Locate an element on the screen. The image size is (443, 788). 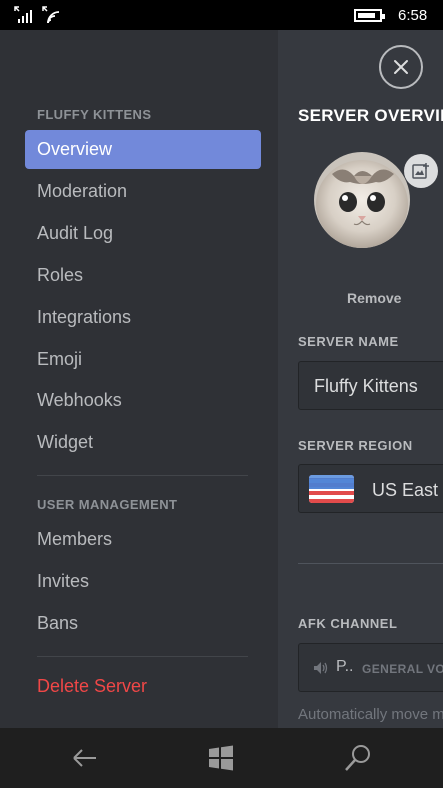
add-image-icon is located at coordinates (420, 171).